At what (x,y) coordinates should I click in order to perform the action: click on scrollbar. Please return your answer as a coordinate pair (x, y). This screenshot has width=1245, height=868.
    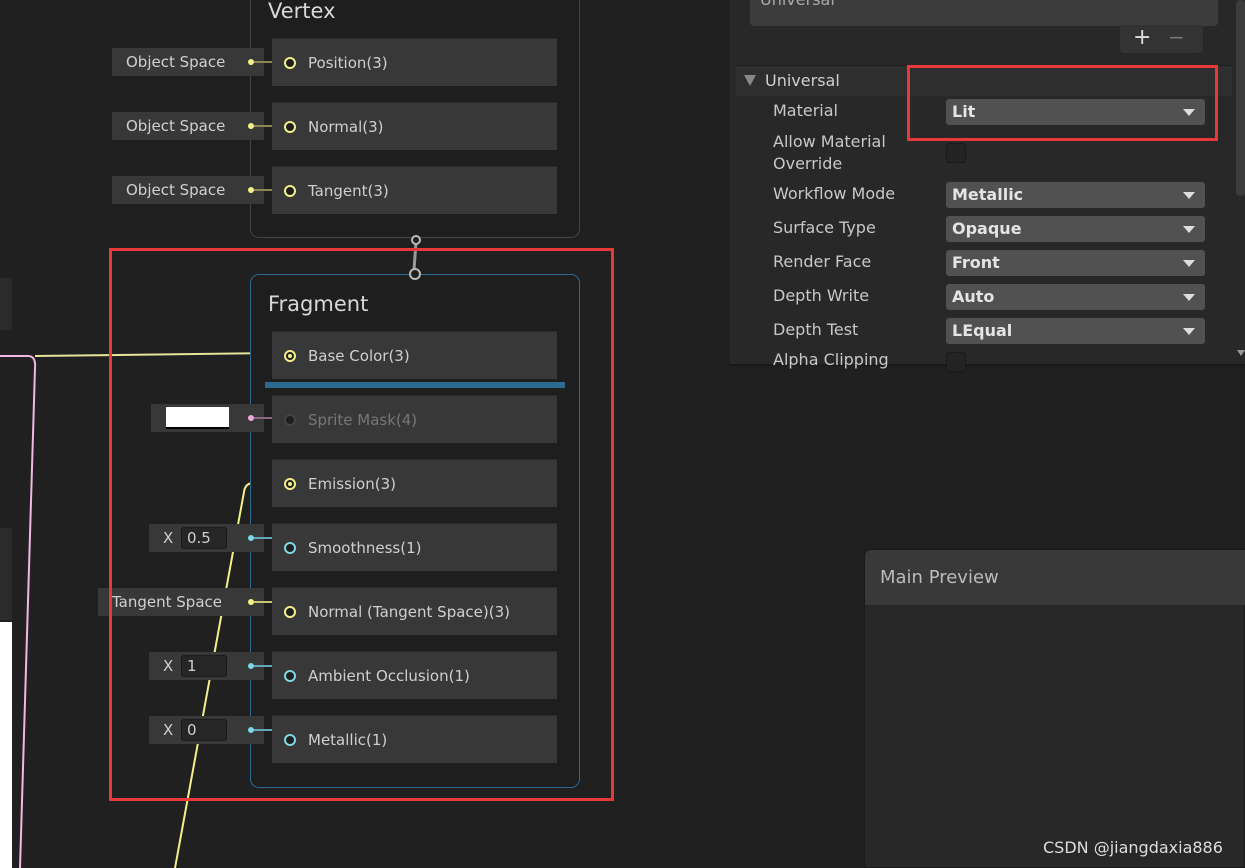
    Looking at the image, I should click on (1240, 98).